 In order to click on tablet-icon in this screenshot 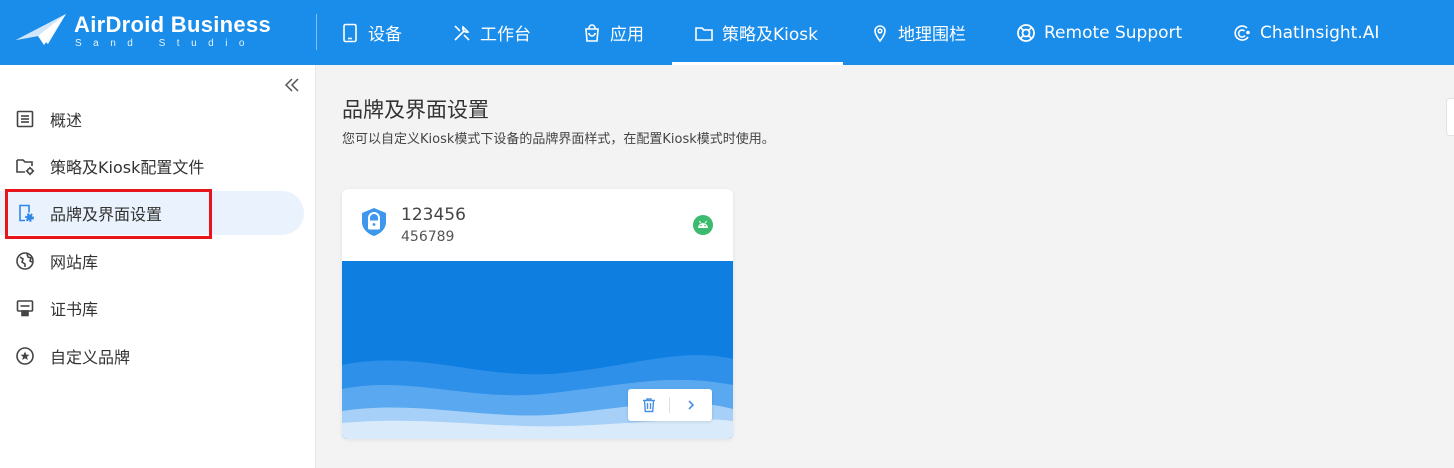, I will do `click(350, 32)`.